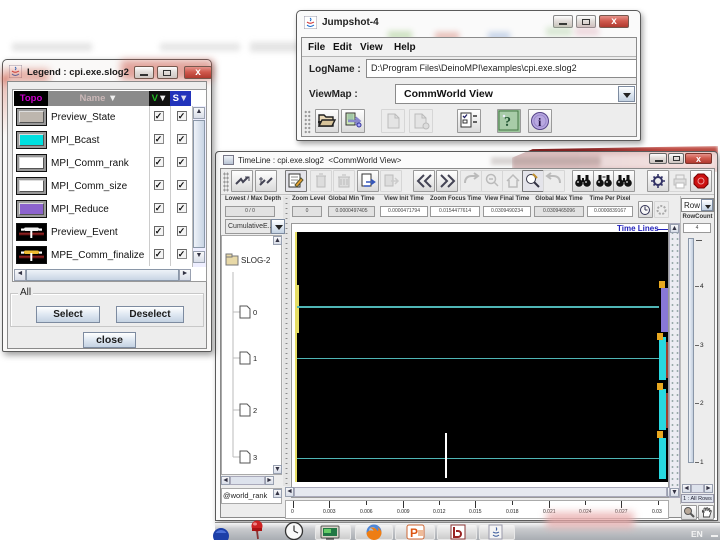 This screenshot has width=720, height=540. What do you see at coordinates (414, 533) in the screenshot?
I see `svg-text: P` at bounding box center [414, 533].